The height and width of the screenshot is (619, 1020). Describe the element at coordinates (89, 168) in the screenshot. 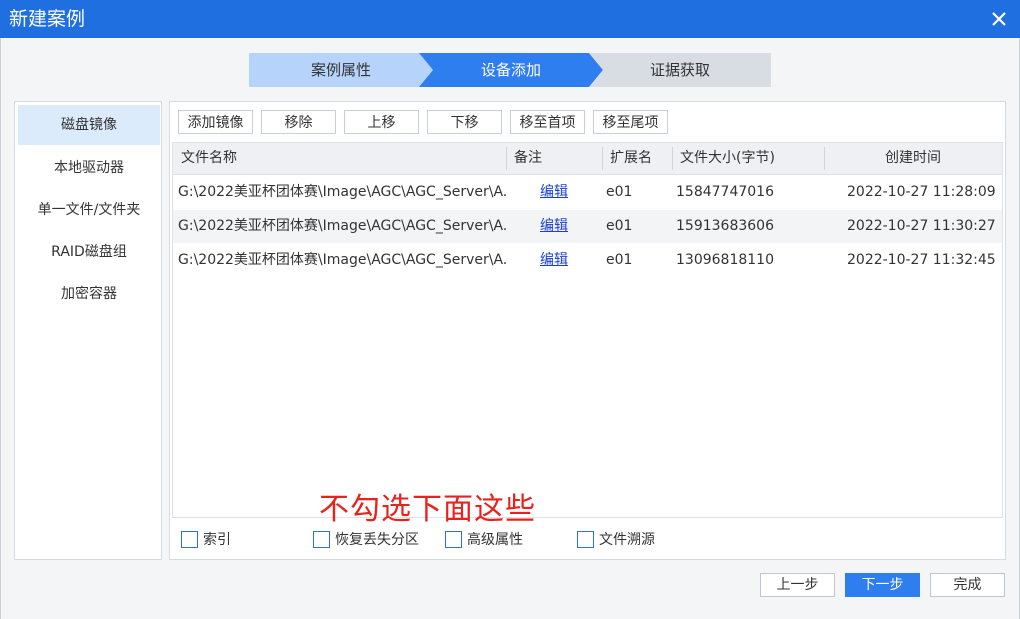

I see `sidebar-item-local-drive: 本地驱动器` at that location.